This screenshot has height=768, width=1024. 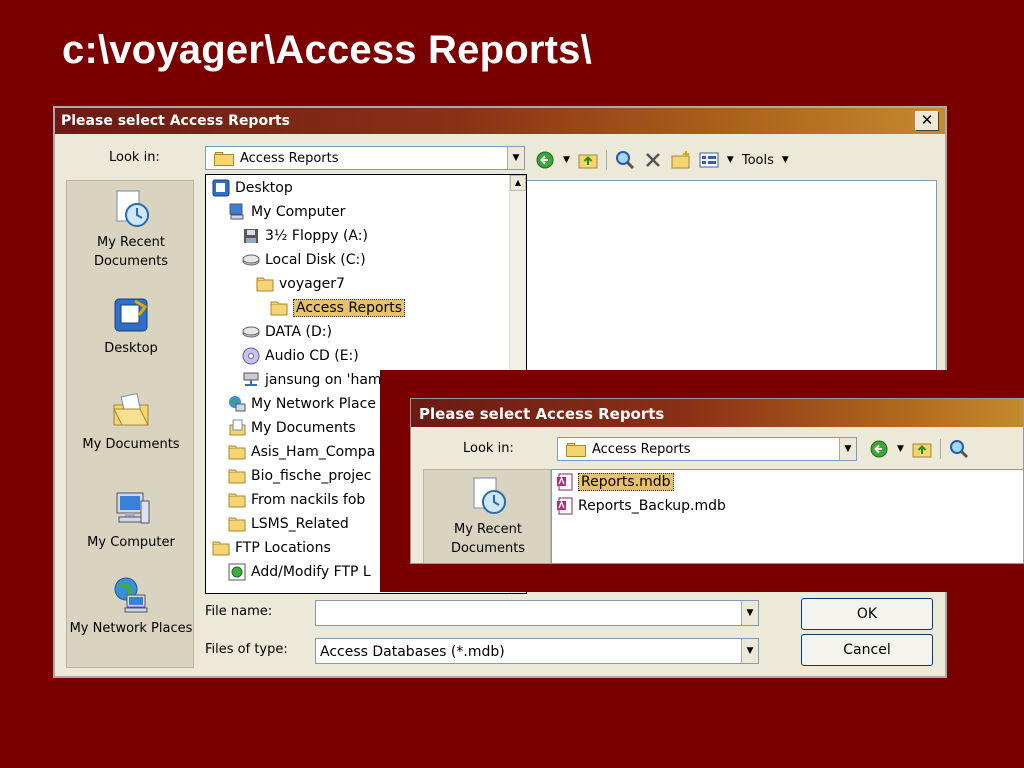 What do you see at coordinates (323, 380) in the screenshot?
I see `tree-item-label: jansung on 'ham` at bounding box center [323, 380].